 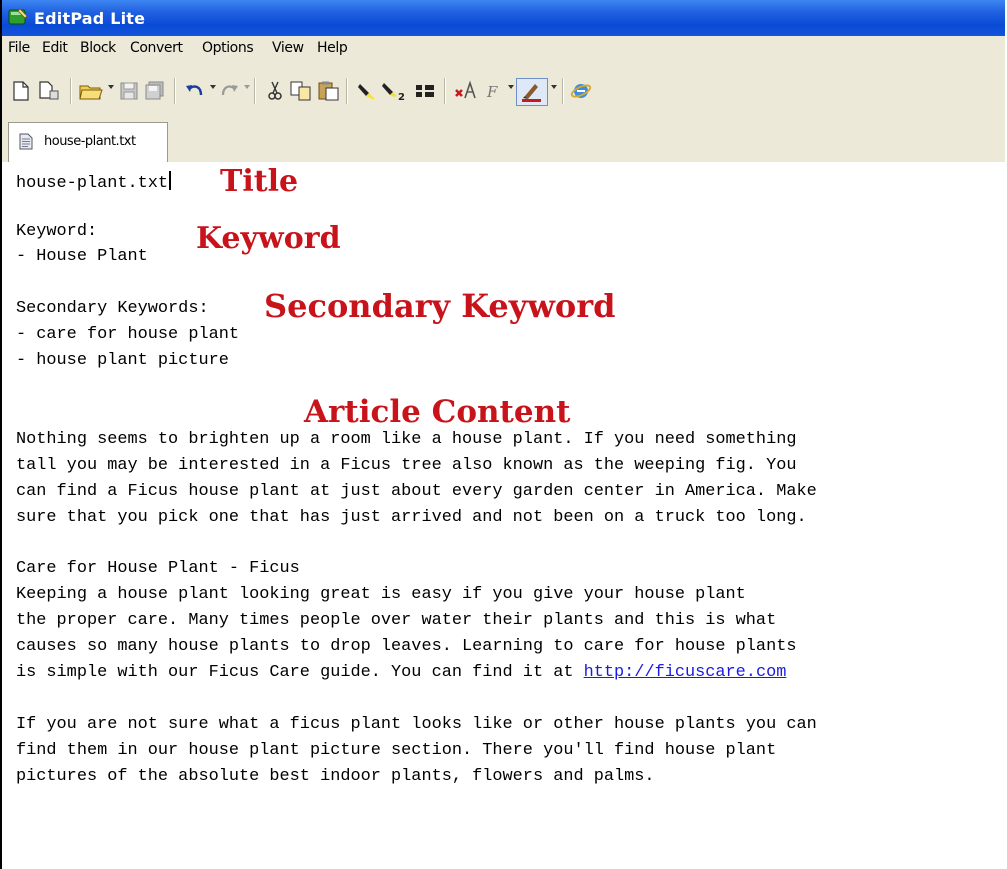 I want to click on menu-convert: Convert, so click(x=156, y=48).